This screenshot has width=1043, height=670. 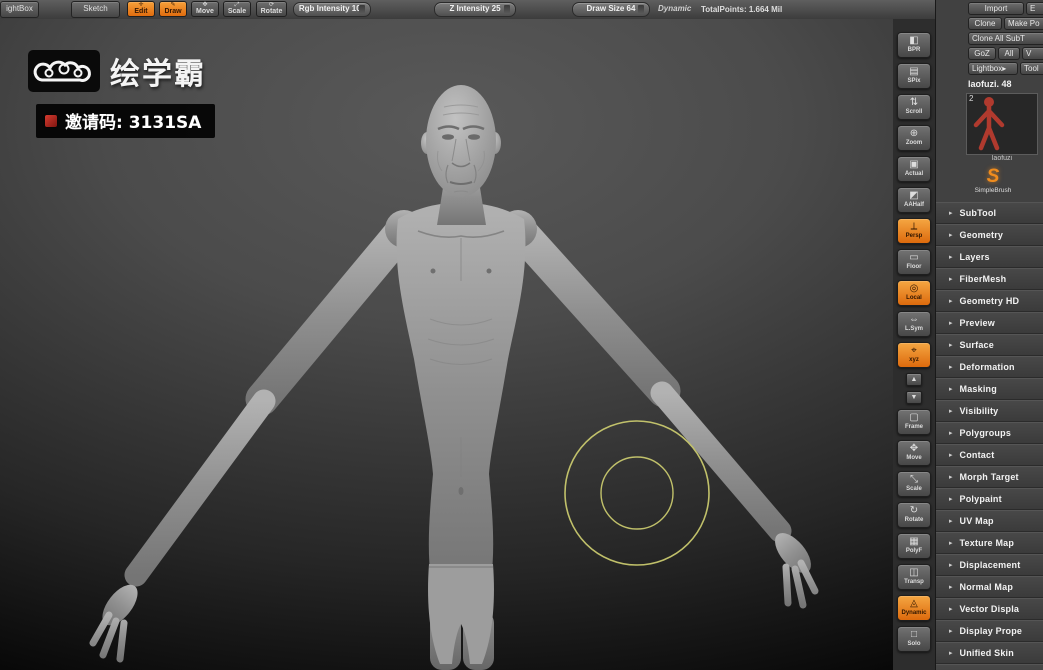 I want to click on shelf-button-icon: ▼, so click(x=914, y=397).